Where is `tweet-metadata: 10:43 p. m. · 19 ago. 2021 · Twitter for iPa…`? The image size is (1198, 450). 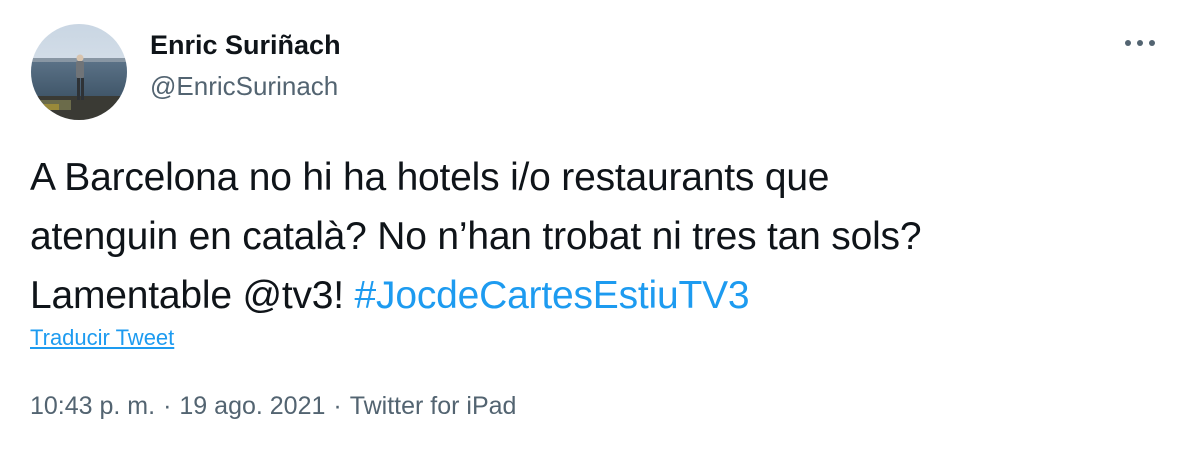
tweet-metadata: 10:43 p. m. · 19 ago. 2021 · Twitter for iPa… is located at coordinates (273, 406).